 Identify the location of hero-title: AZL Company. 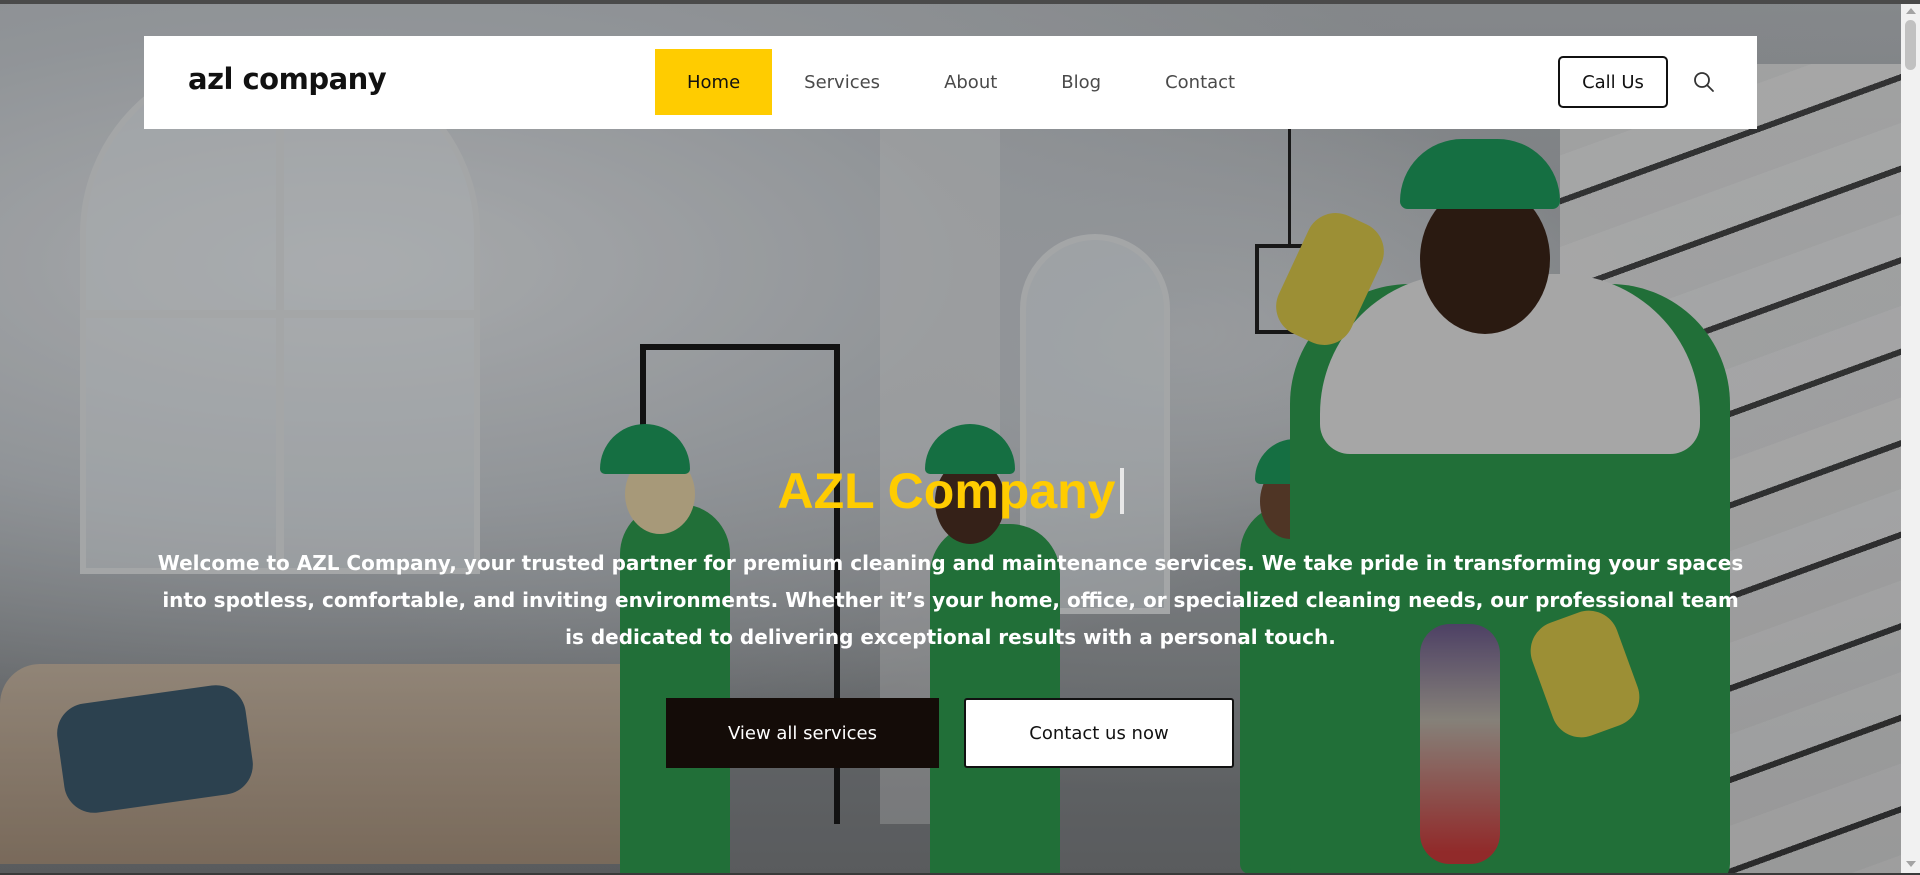
(950, 491).